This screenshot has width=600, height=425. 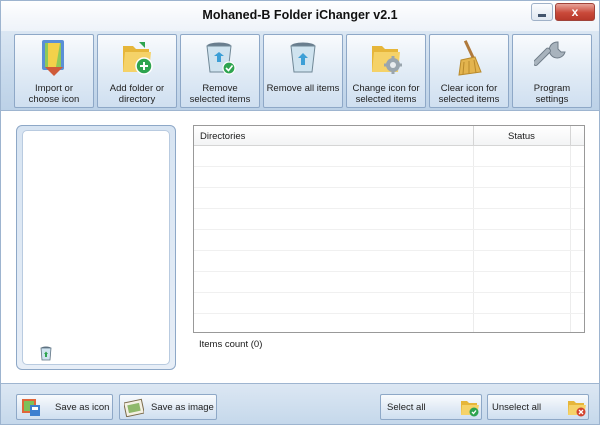 What do you see at coordinates (389, 136) in the screenshot?
I see `table-header: Directories Status` at bounding box center [389, 136].